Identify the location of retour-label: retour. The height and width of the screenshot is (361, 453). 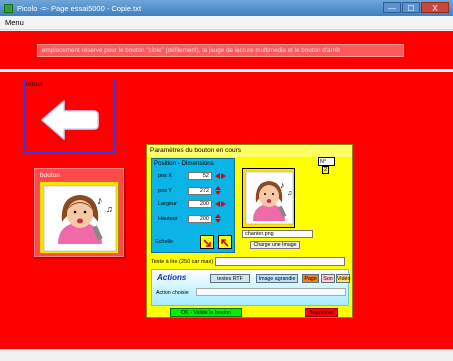
(34, 84).